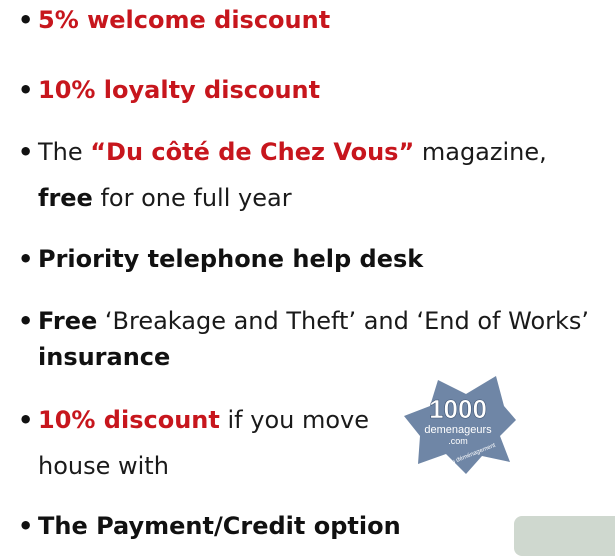 This screenshot has width=615, height=556. Describe the element at coordinates (458, 430) in the screenshot. I see `logo-brand: demenageurs` at that location.